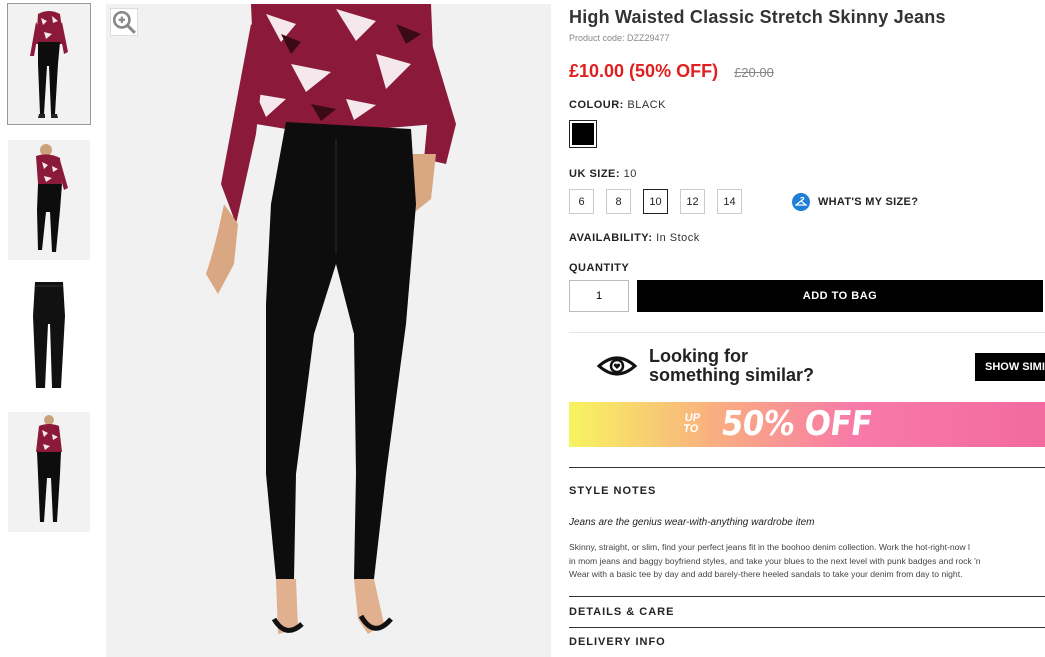 The height and width of the screenshot is (657, 1045). Describe the element at coordinates (807, 491) in the screenshot. I see `style-notes-heading: STYLE NOTES` at that location.